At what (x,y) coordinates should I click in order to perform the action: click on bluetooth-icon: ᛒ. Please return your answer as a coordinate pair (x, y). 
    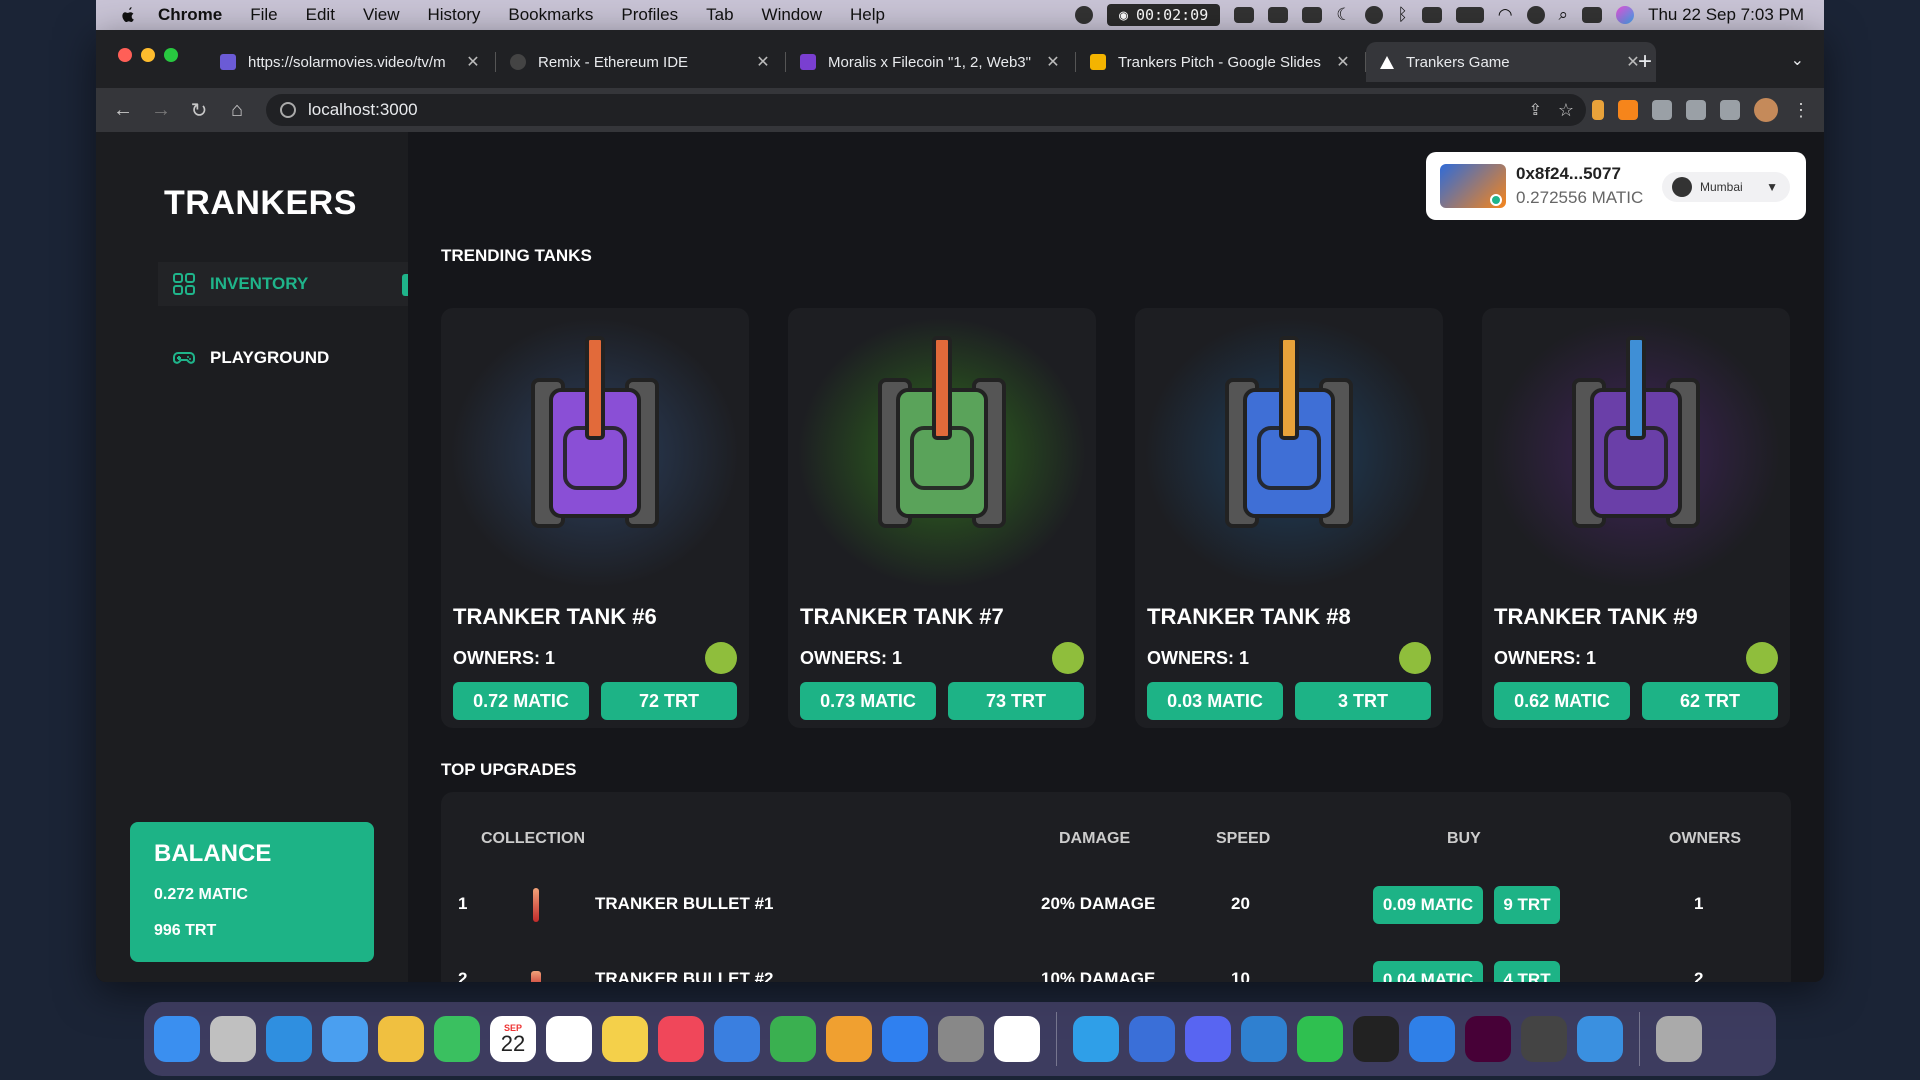
    Looking at the image, I should click on (1402, 15).